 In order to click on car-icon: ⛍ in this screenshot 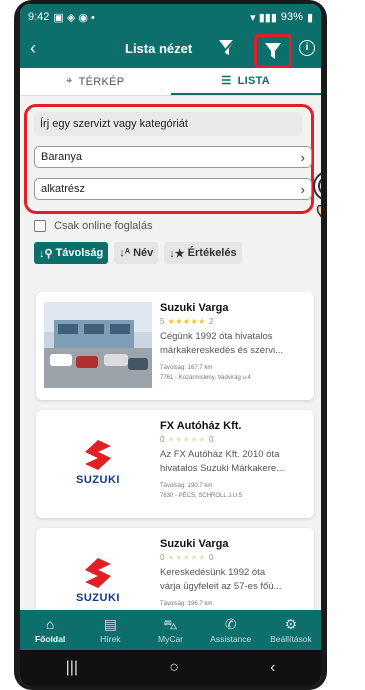, I will do `click(170, 624)`.